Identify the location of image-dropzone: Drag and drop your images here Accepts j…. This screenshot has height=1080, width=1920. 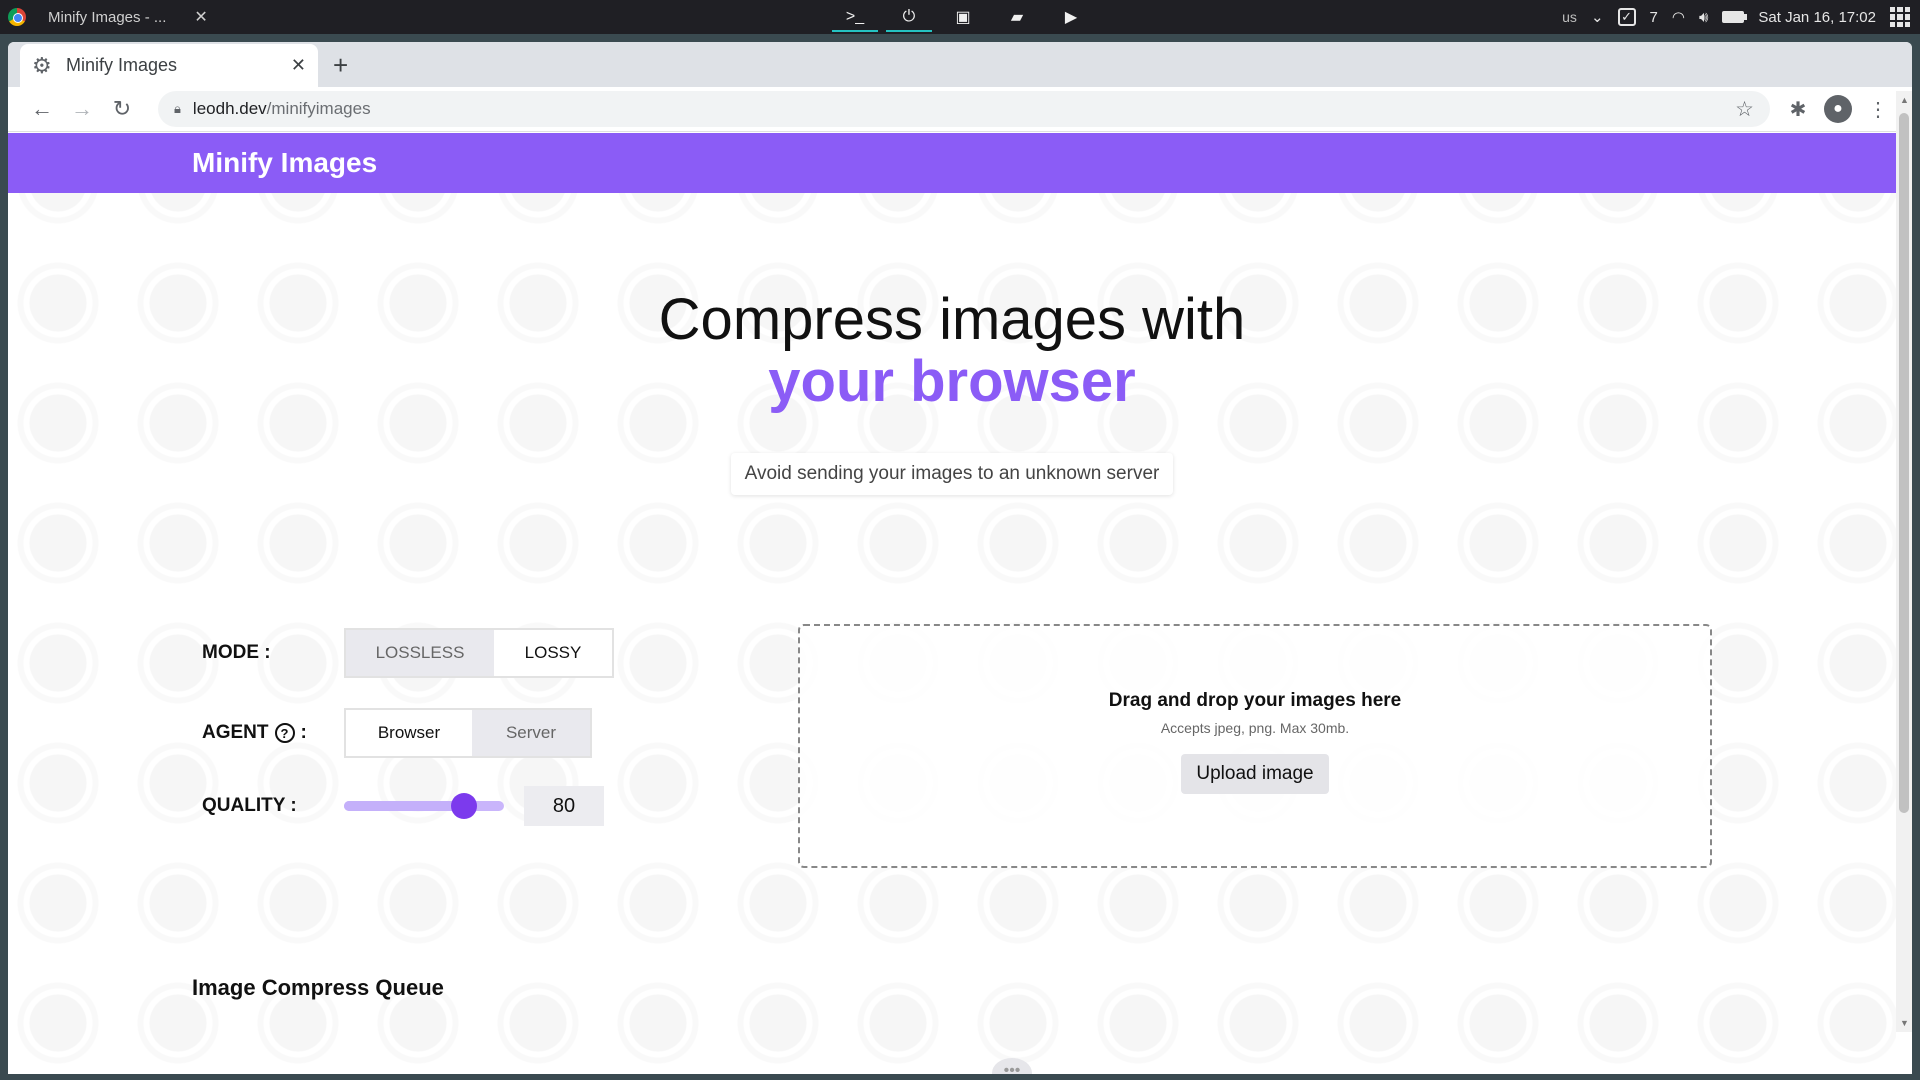
(1255, 746).